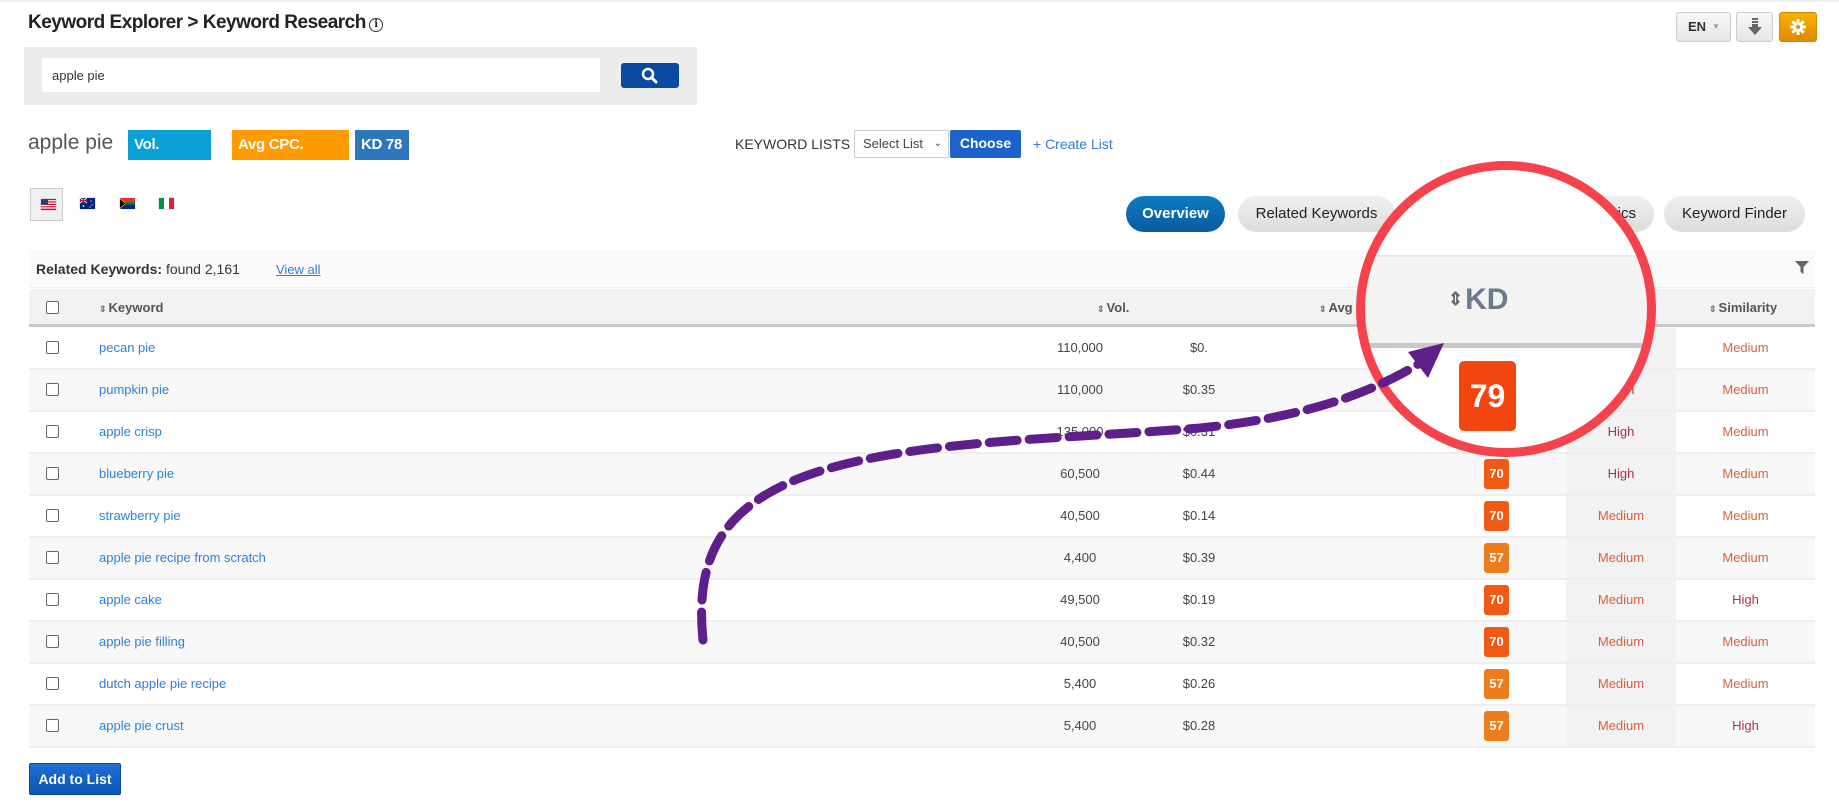 The width and height of the screenshot is (1839, 803). Describe the element at coordinates (52, 307) in the screenshot. I see `select-all-checkbox` at that location.